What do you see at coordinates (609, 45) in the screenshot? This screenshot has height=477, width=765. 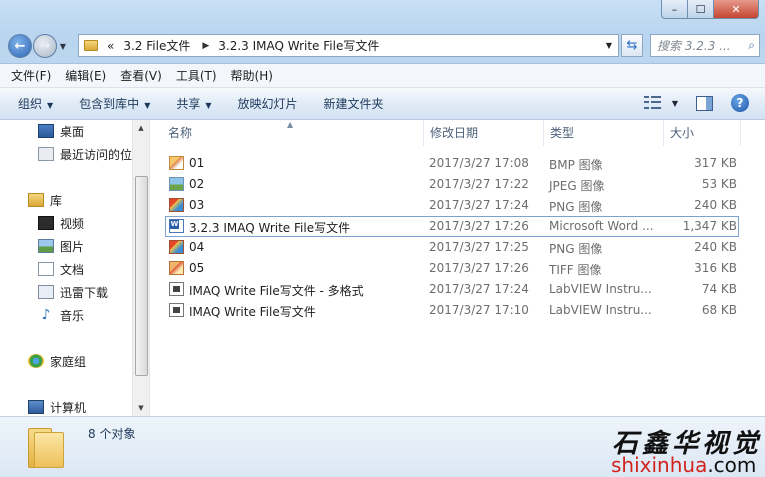 I see `address-dropdown-icon: ▼` at bounding box center [609, 45].